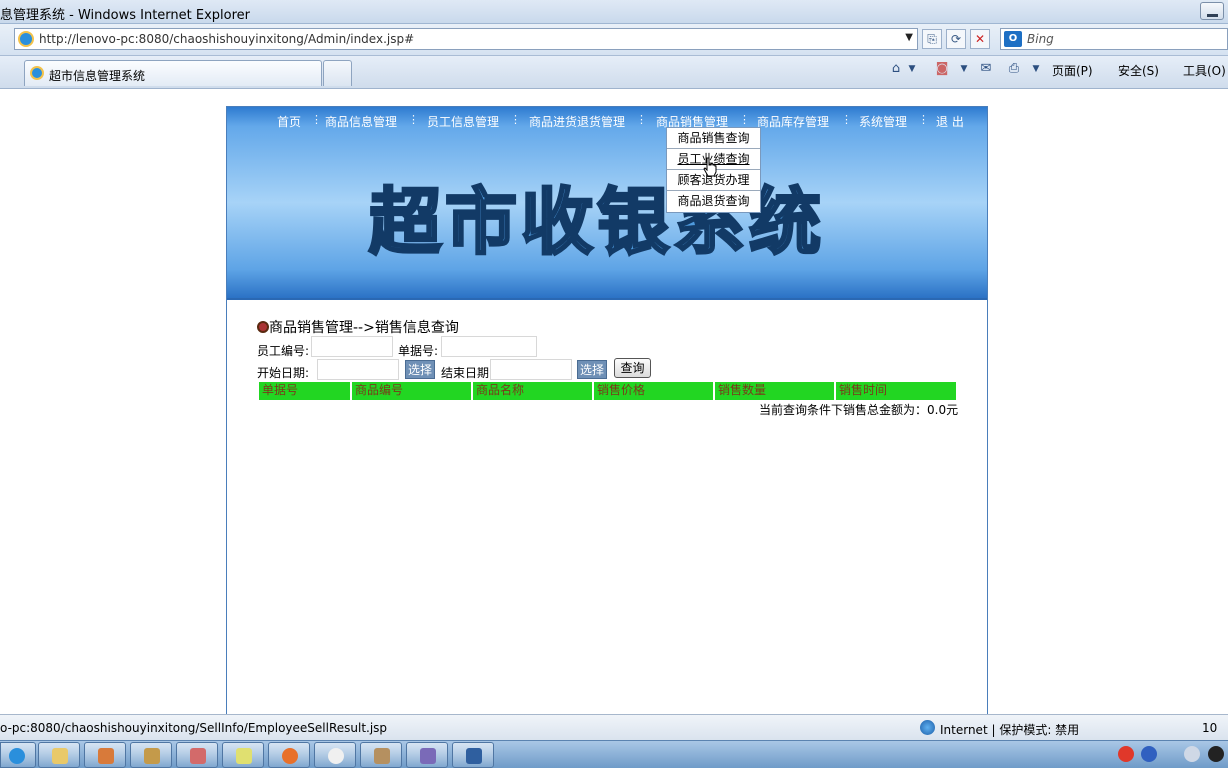 This screenshot has width=1228, height=768. I want to click on column-header: 销售价格, so click(653, 391).